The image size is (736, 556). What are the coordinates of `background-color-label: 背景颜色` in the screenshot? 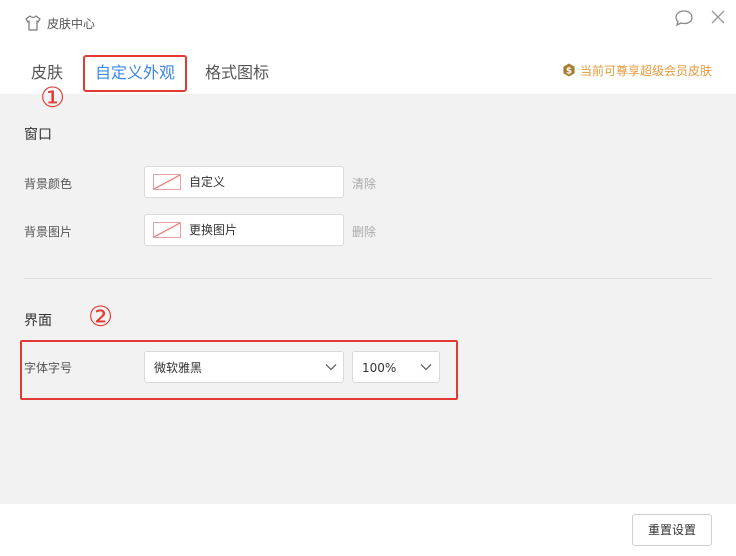 It's located at (48, 184).